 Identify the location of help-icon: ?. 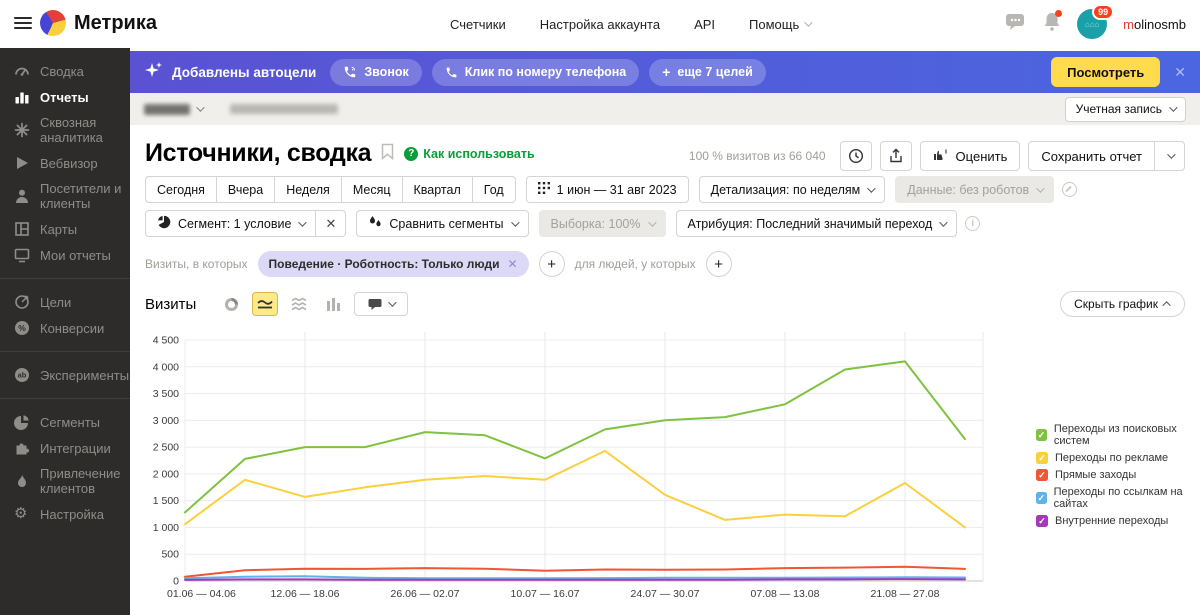
(411, 153).